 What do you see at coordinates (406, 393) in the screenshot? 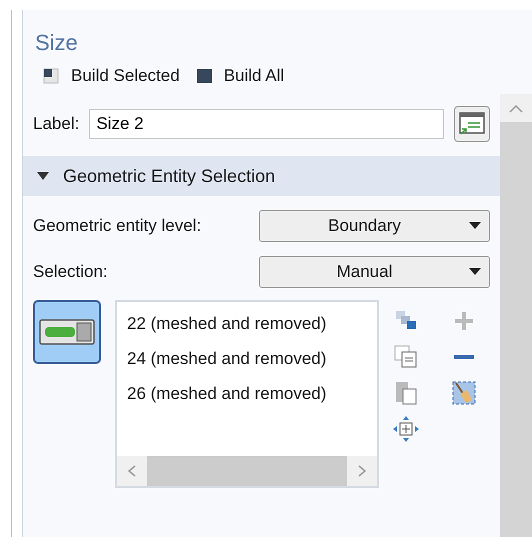
I see `paste-icon` at bounding box center [406, 393].